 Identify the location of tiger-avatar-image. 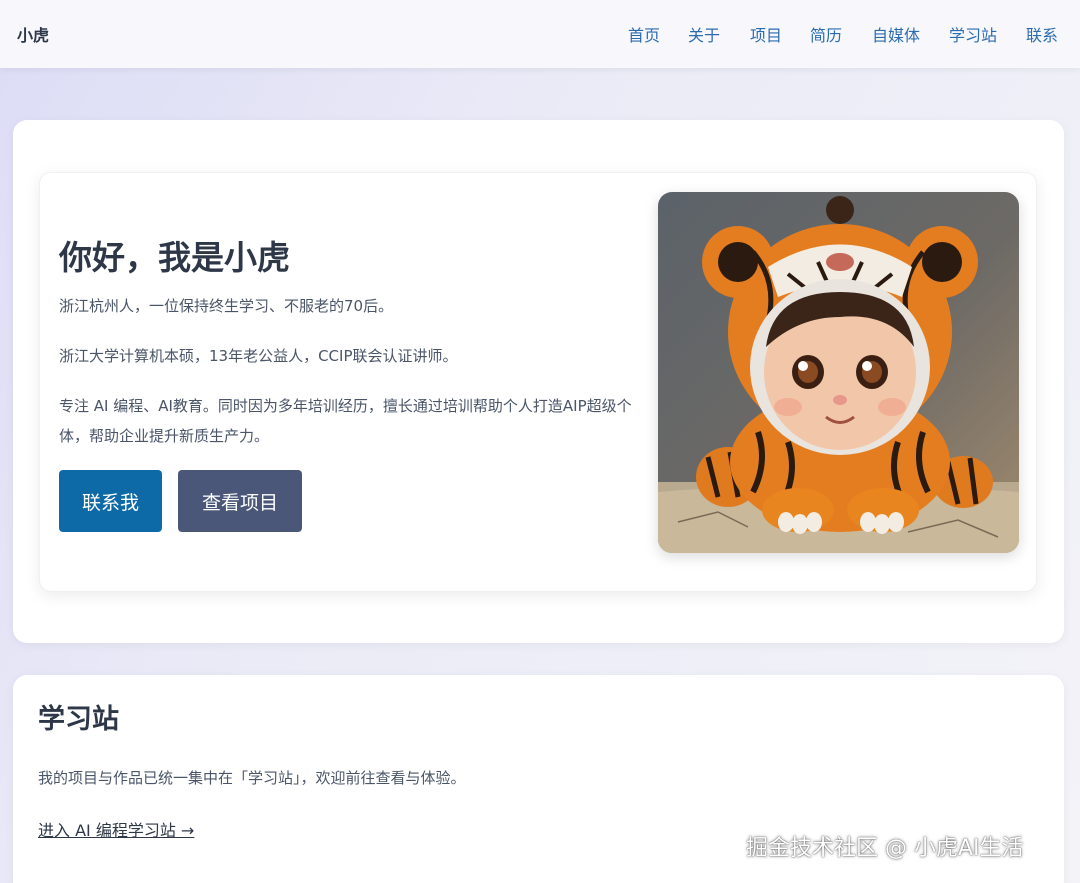
(838, 372).